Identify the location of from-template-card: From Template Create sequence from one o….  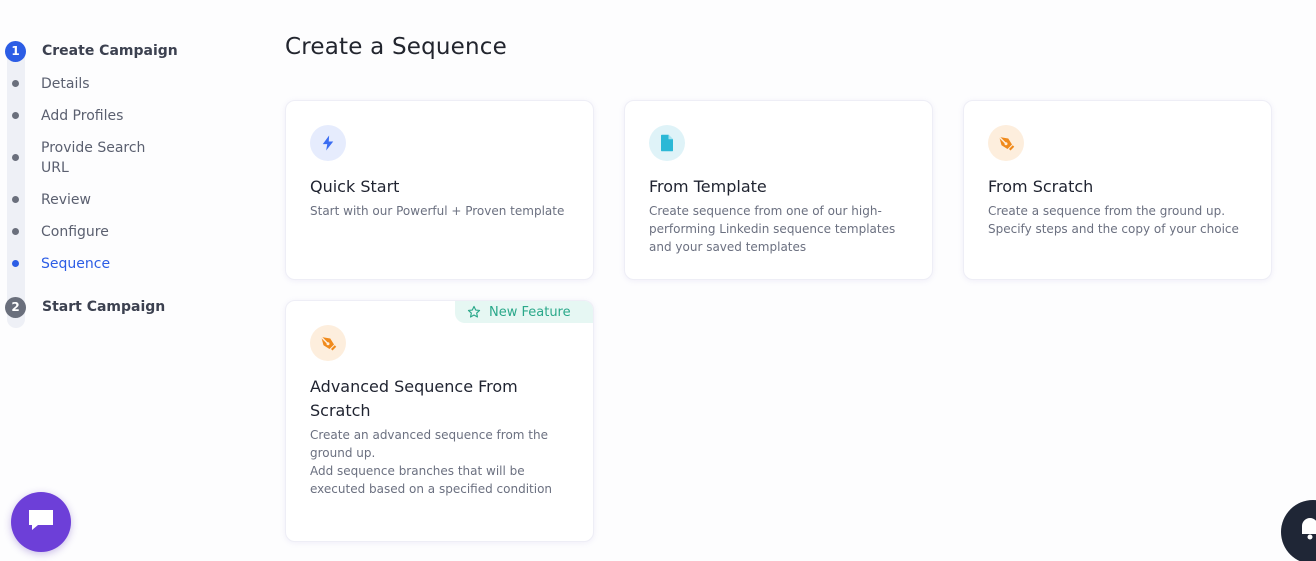
(778, 190).